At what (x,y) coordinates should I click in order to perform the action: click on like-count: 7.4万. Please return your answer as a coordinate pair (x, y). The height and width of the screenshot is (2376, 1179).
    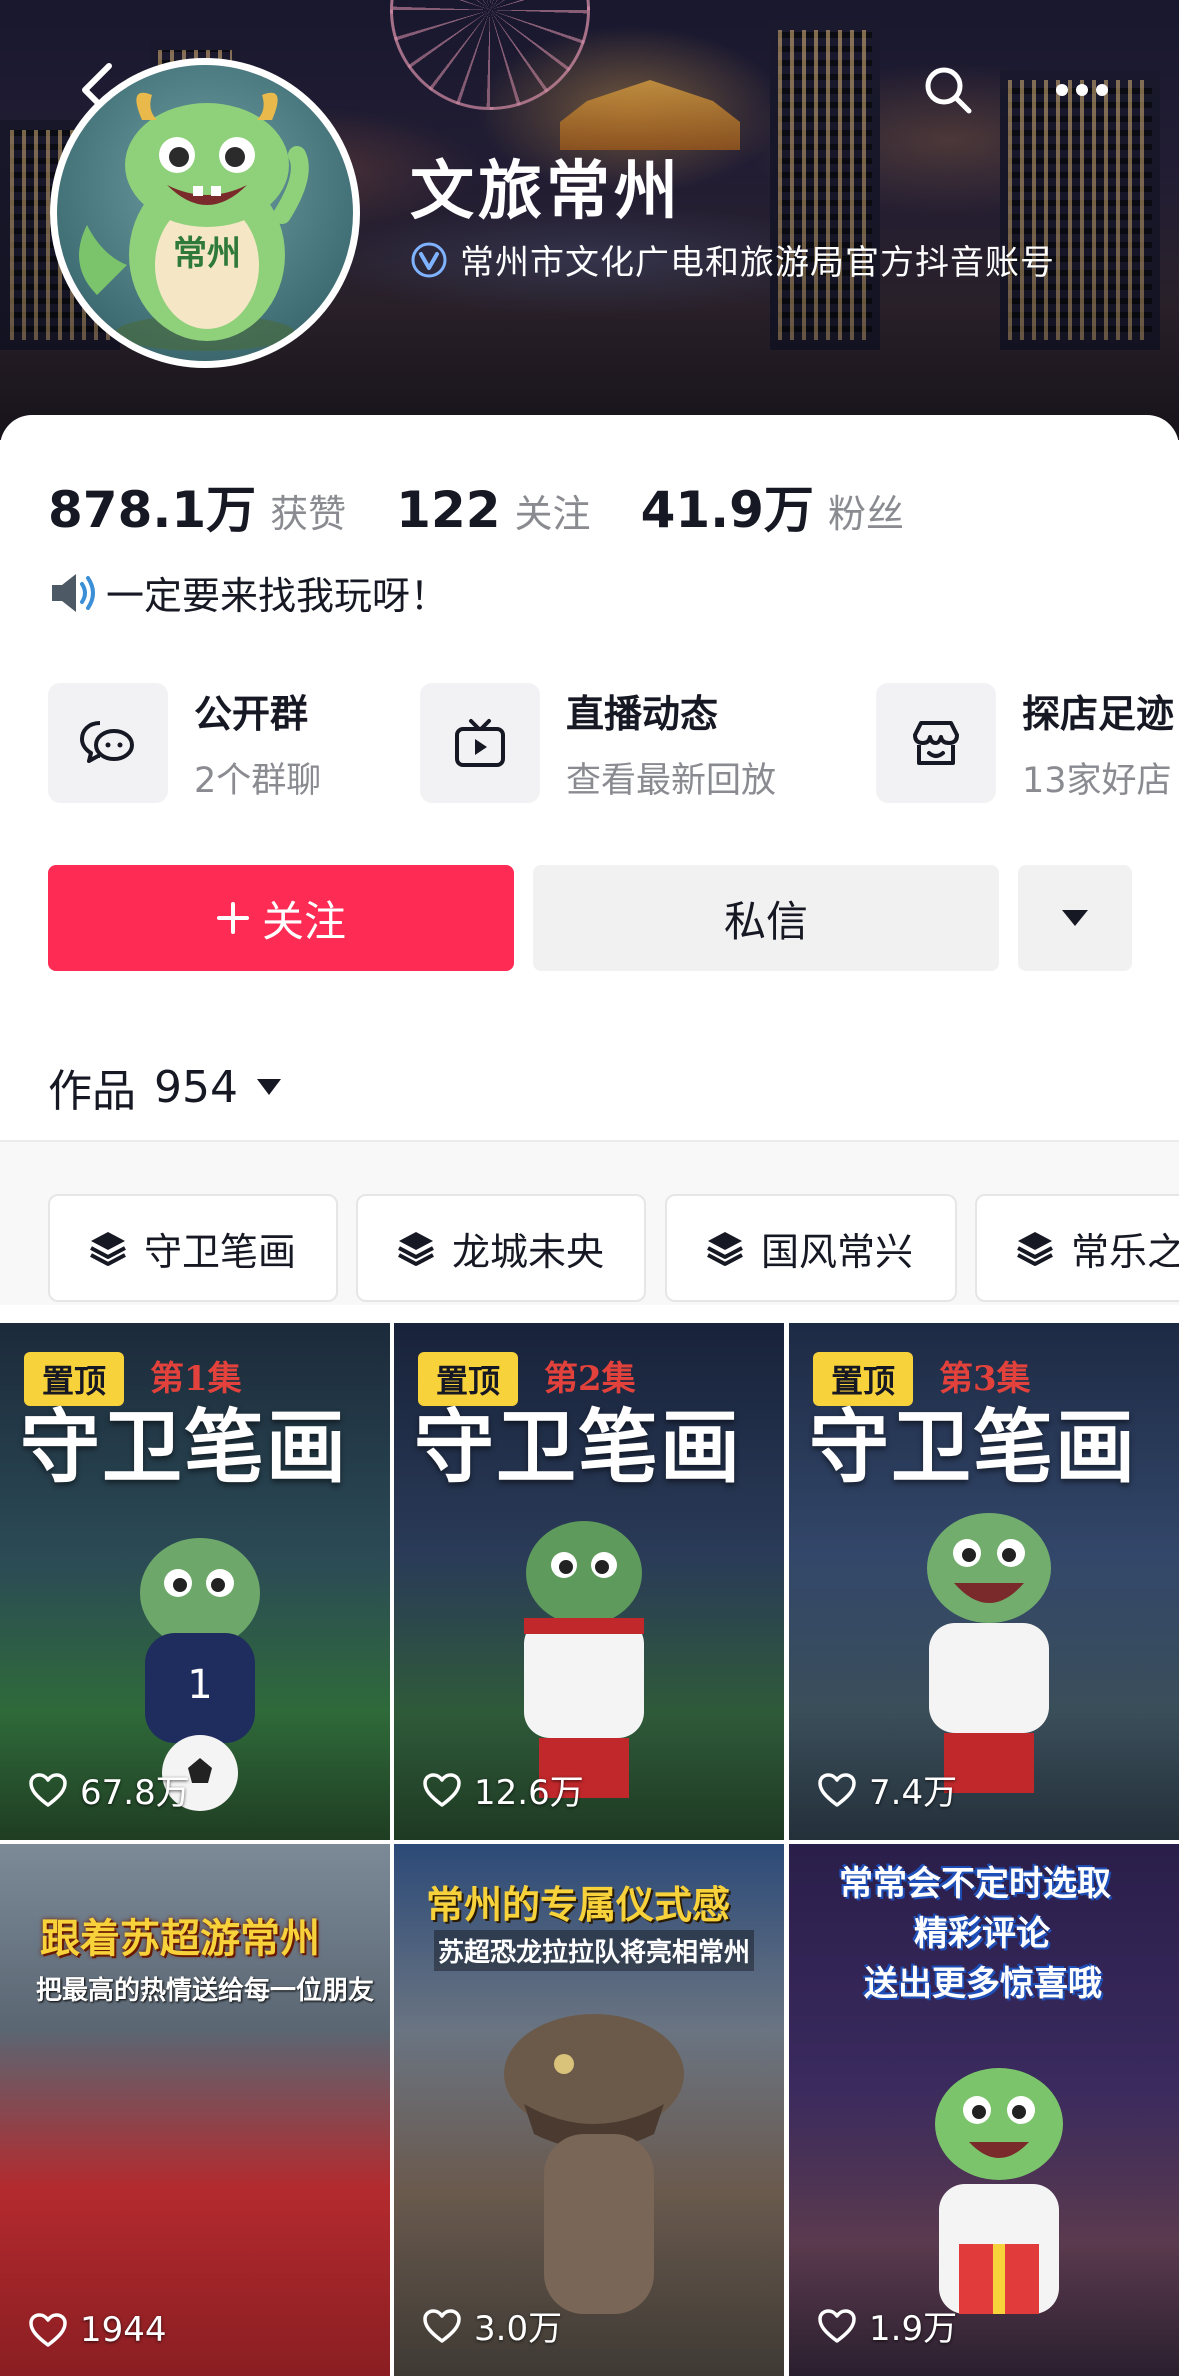
    Looking at the image, I should click on (887, 1789).